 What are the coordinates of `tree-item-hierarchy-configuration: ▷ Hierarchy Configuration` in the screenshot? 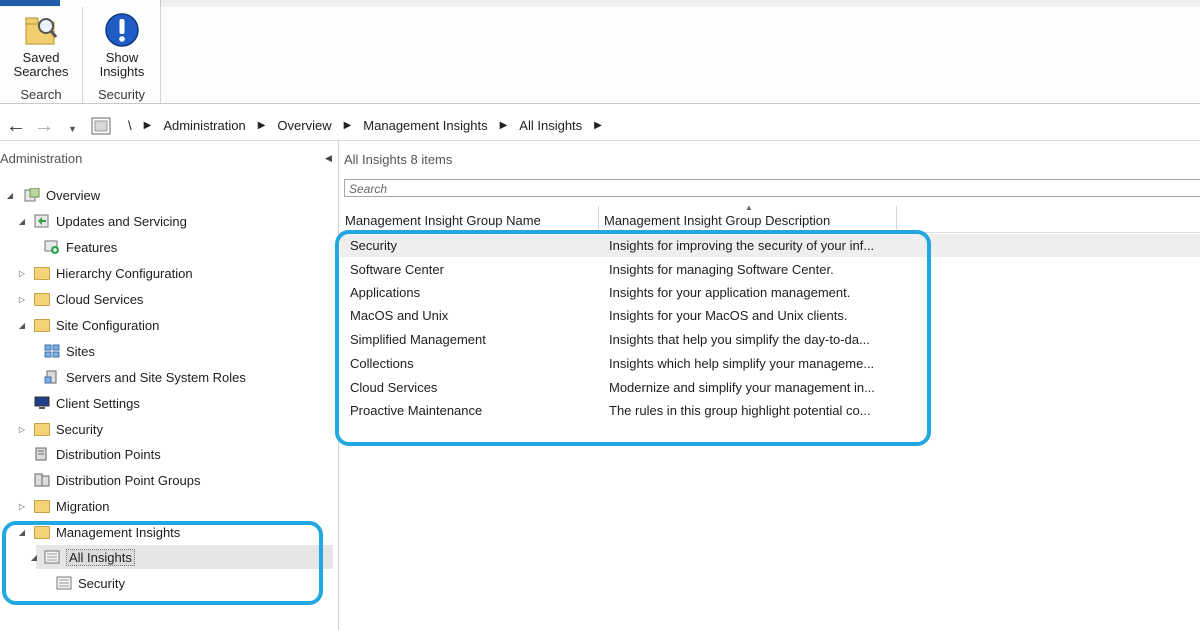 It's located at (104, 273).